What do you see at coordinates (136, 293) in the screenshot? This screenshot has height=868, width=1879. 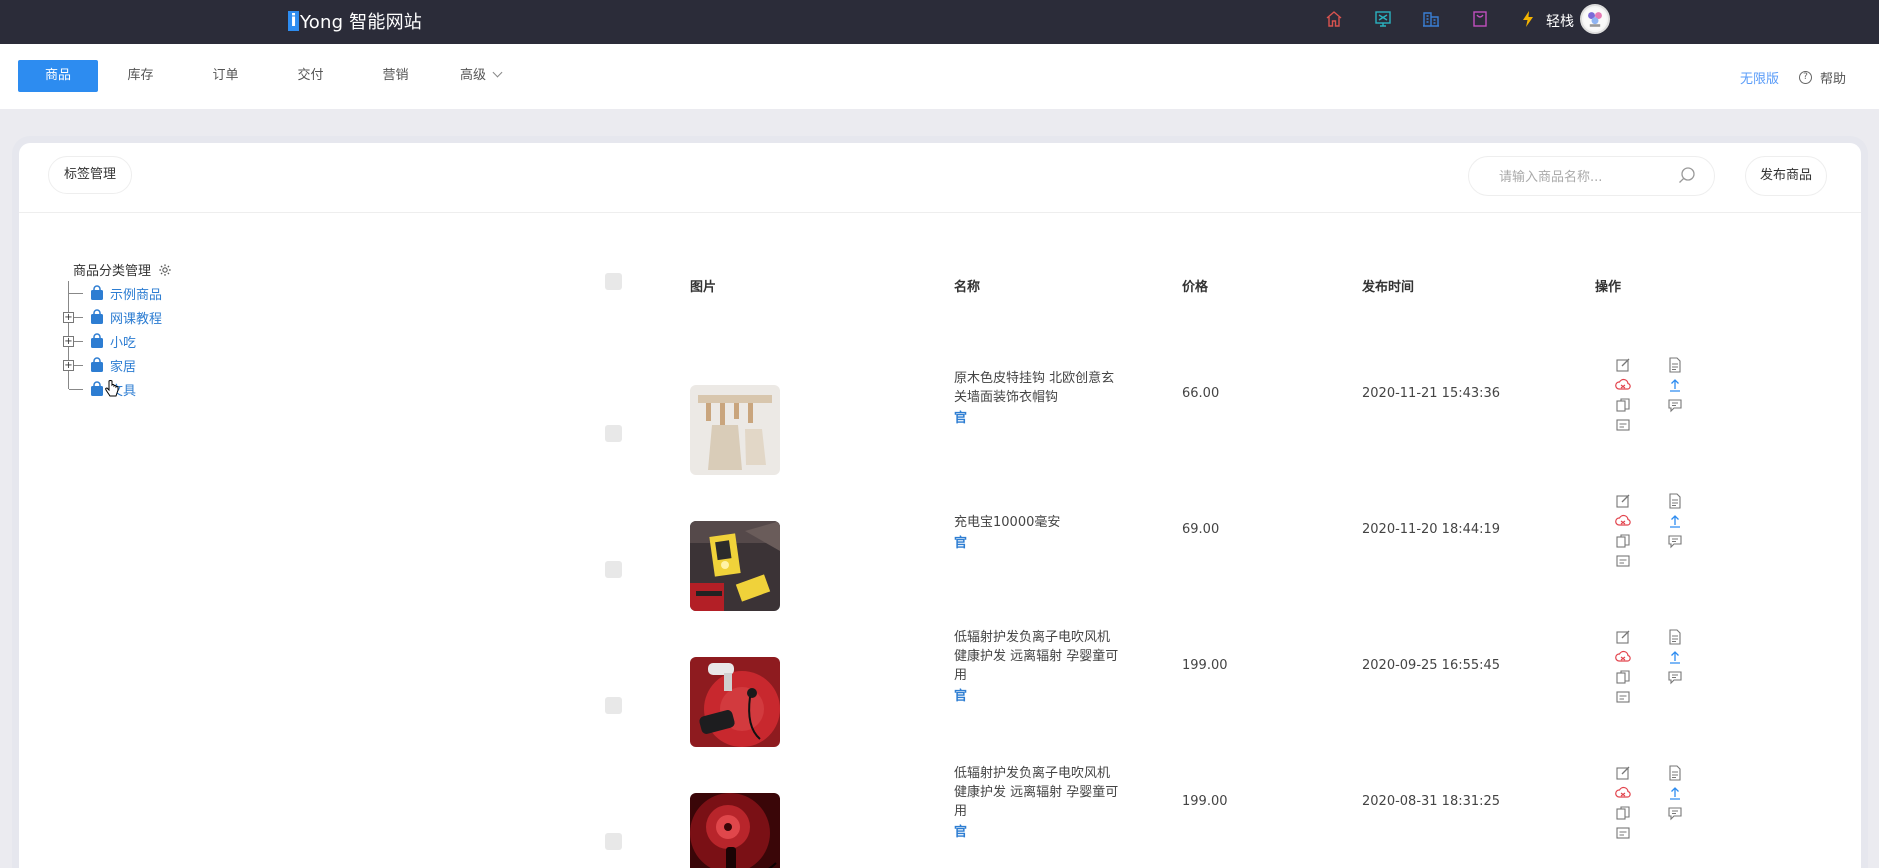 I see `category-label: 示例商品` at bounding box center [136, 293].